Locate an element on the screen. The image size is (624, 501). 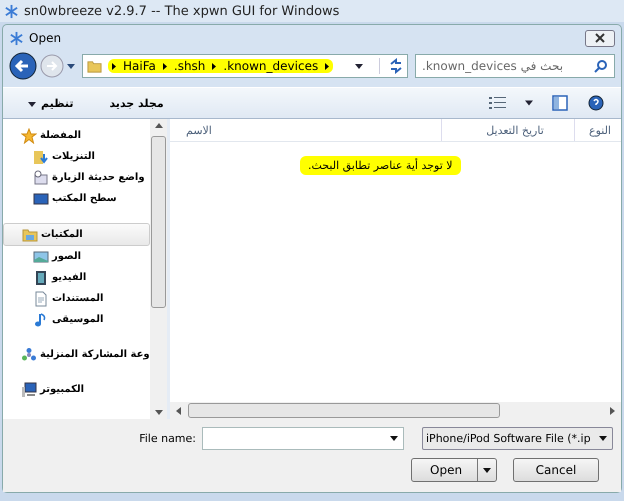
breadcrumb-item: HaiFa is located at coordinates (139, 66).